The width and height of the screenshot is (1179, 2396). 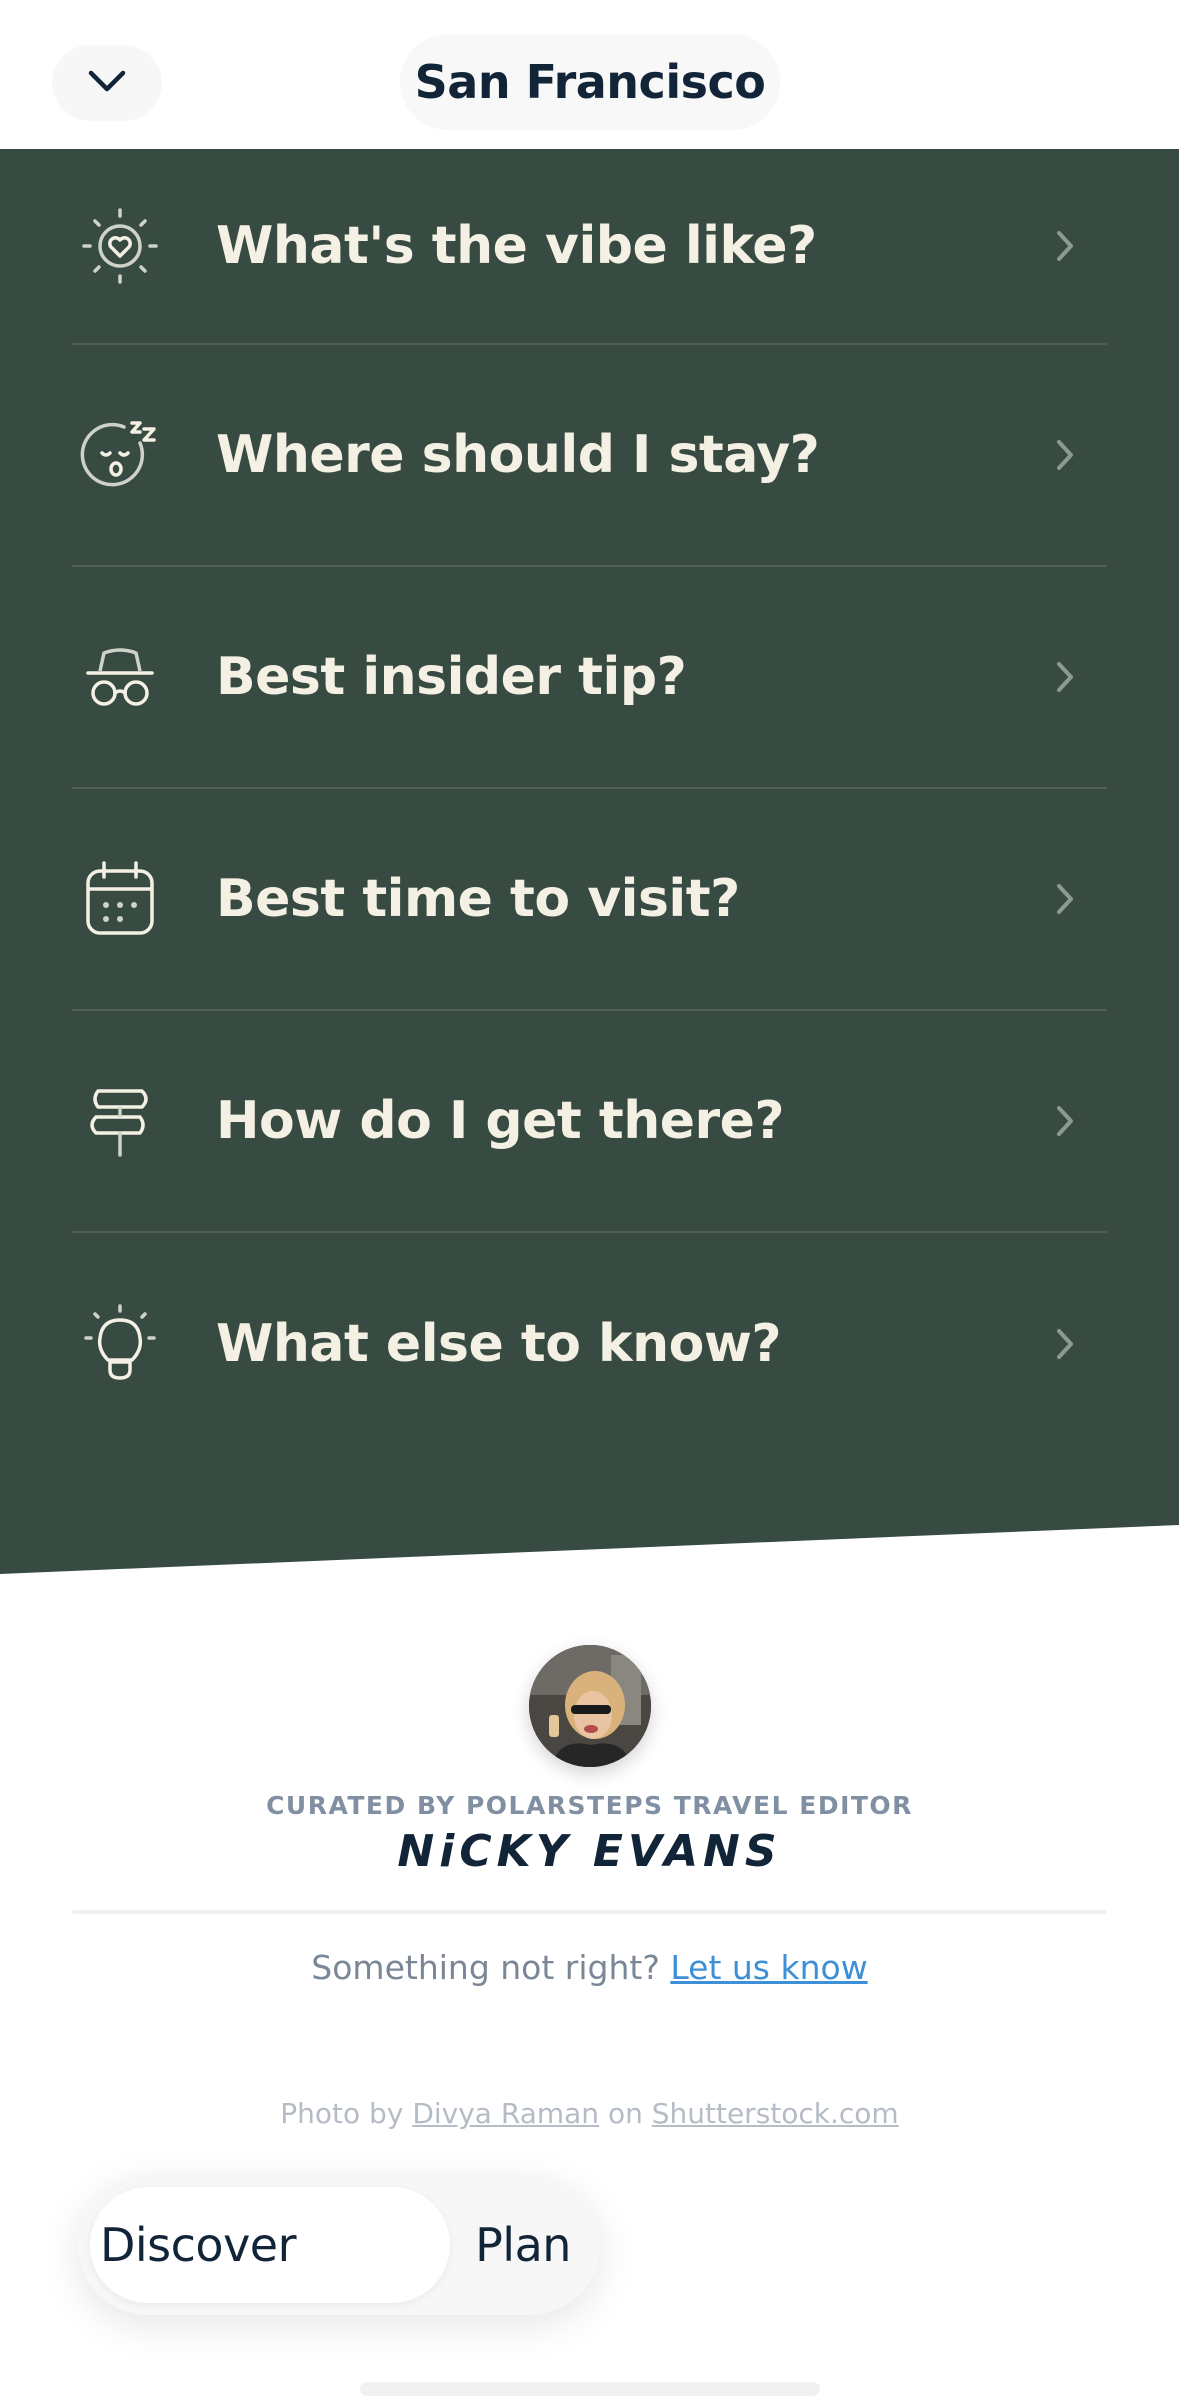 What do you see at coordinates (120, 1121) in the screenshot?
I see `signpost-icon` at bounding box center [120, 1121].